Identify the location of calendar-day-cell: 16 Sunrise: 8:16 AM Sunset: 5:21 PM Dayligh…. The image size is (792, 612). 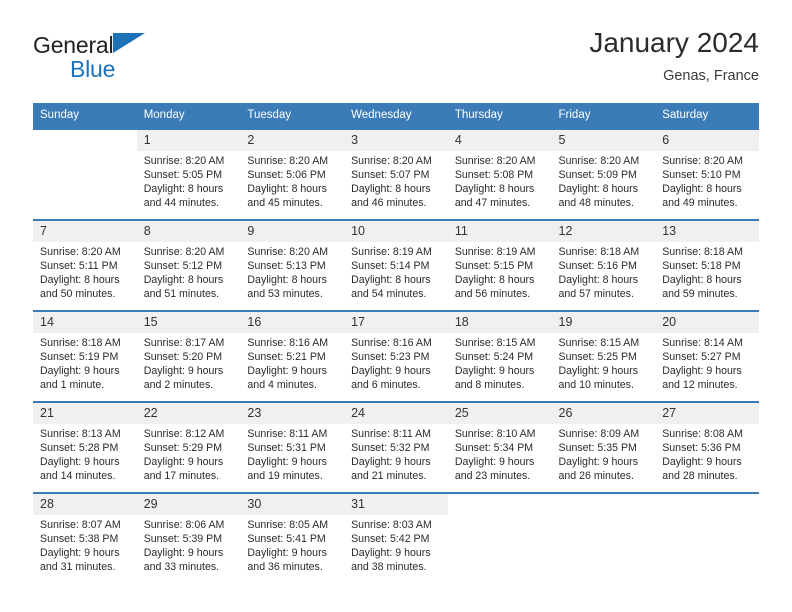
(292, 356).